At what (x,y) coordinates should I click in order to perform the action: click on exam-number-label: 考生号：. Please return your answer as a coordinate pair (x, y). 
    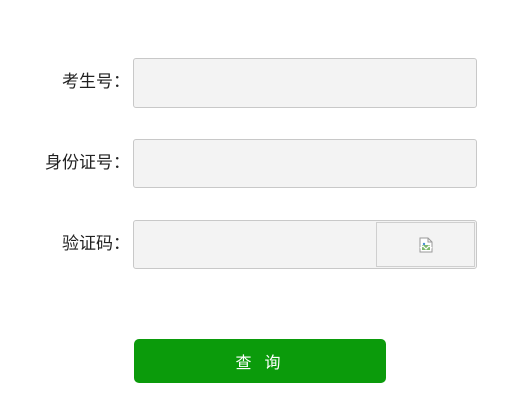
    Looking at the image, I should click on (96, 82).